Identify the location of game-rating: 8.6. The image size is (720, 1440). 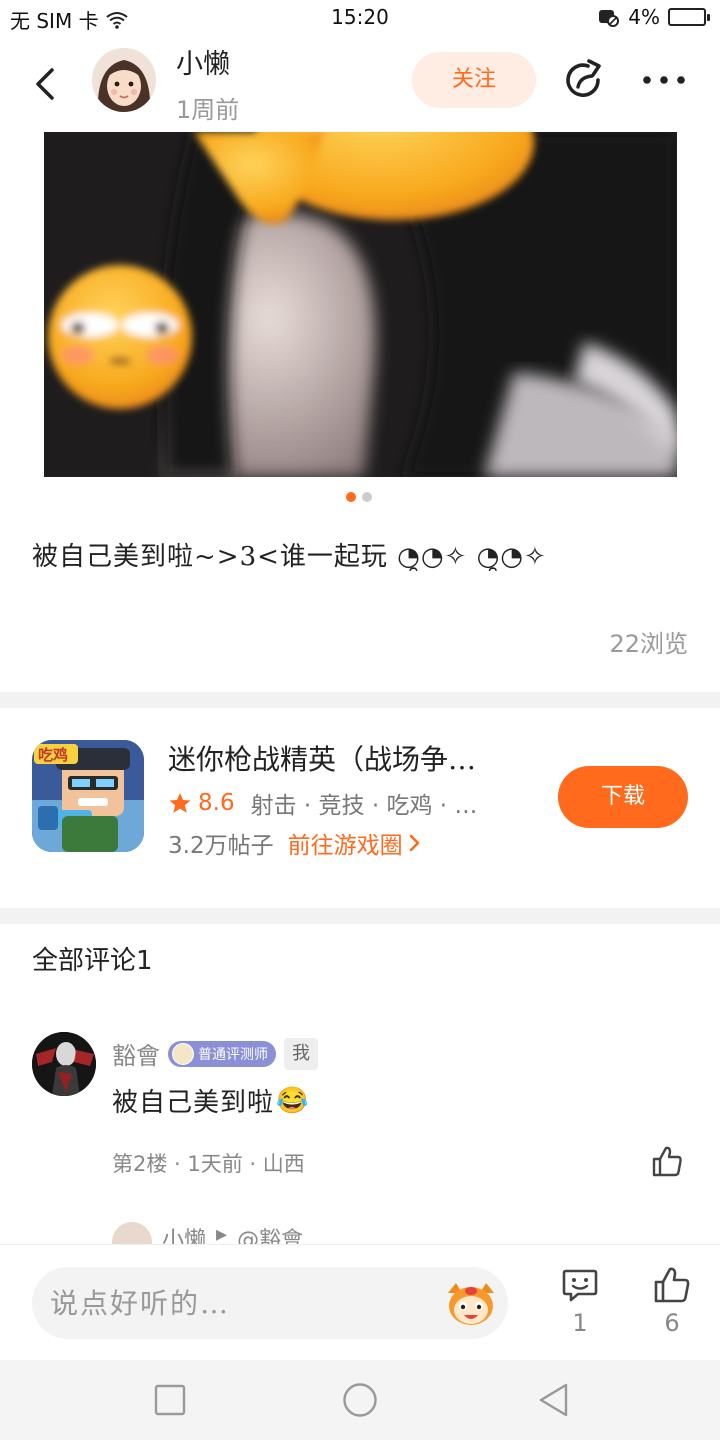
(216, 803).